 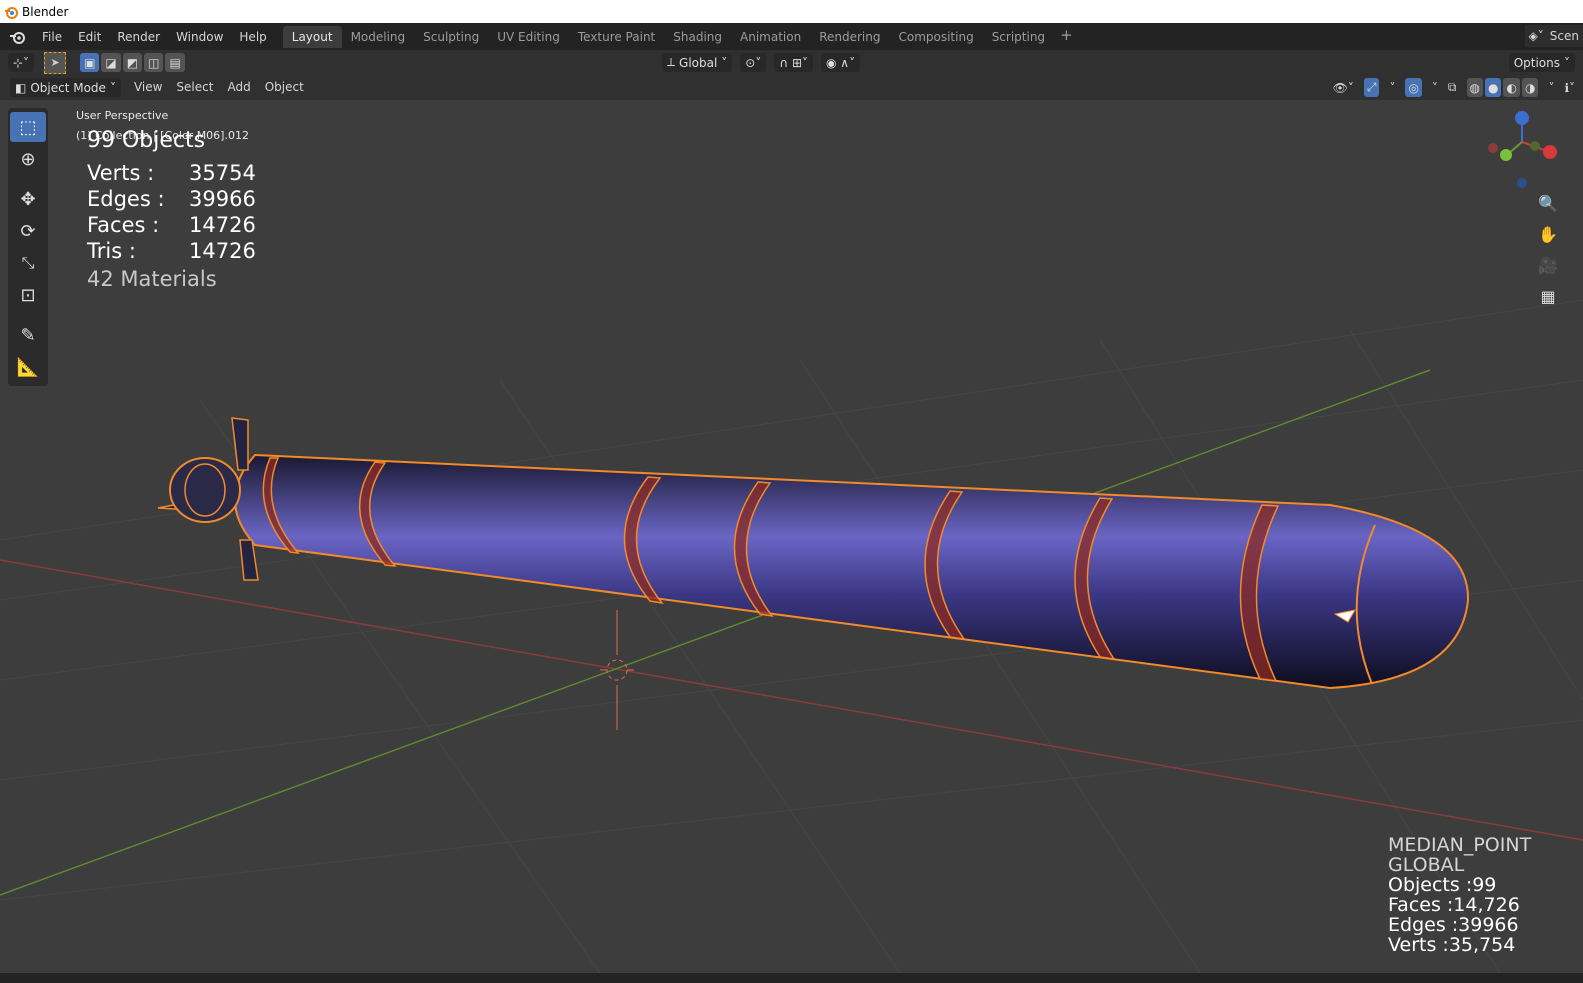 I want to click on scale-icon: ⤡, so click(x=28, y=262).